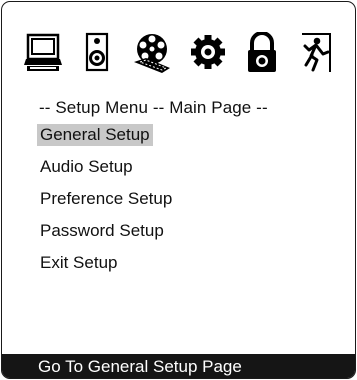 Image resolution: width=357 pixels, height=380 pixels. I want to click on menu-item-preference-setup: Preference Setup, so click(106, 202).